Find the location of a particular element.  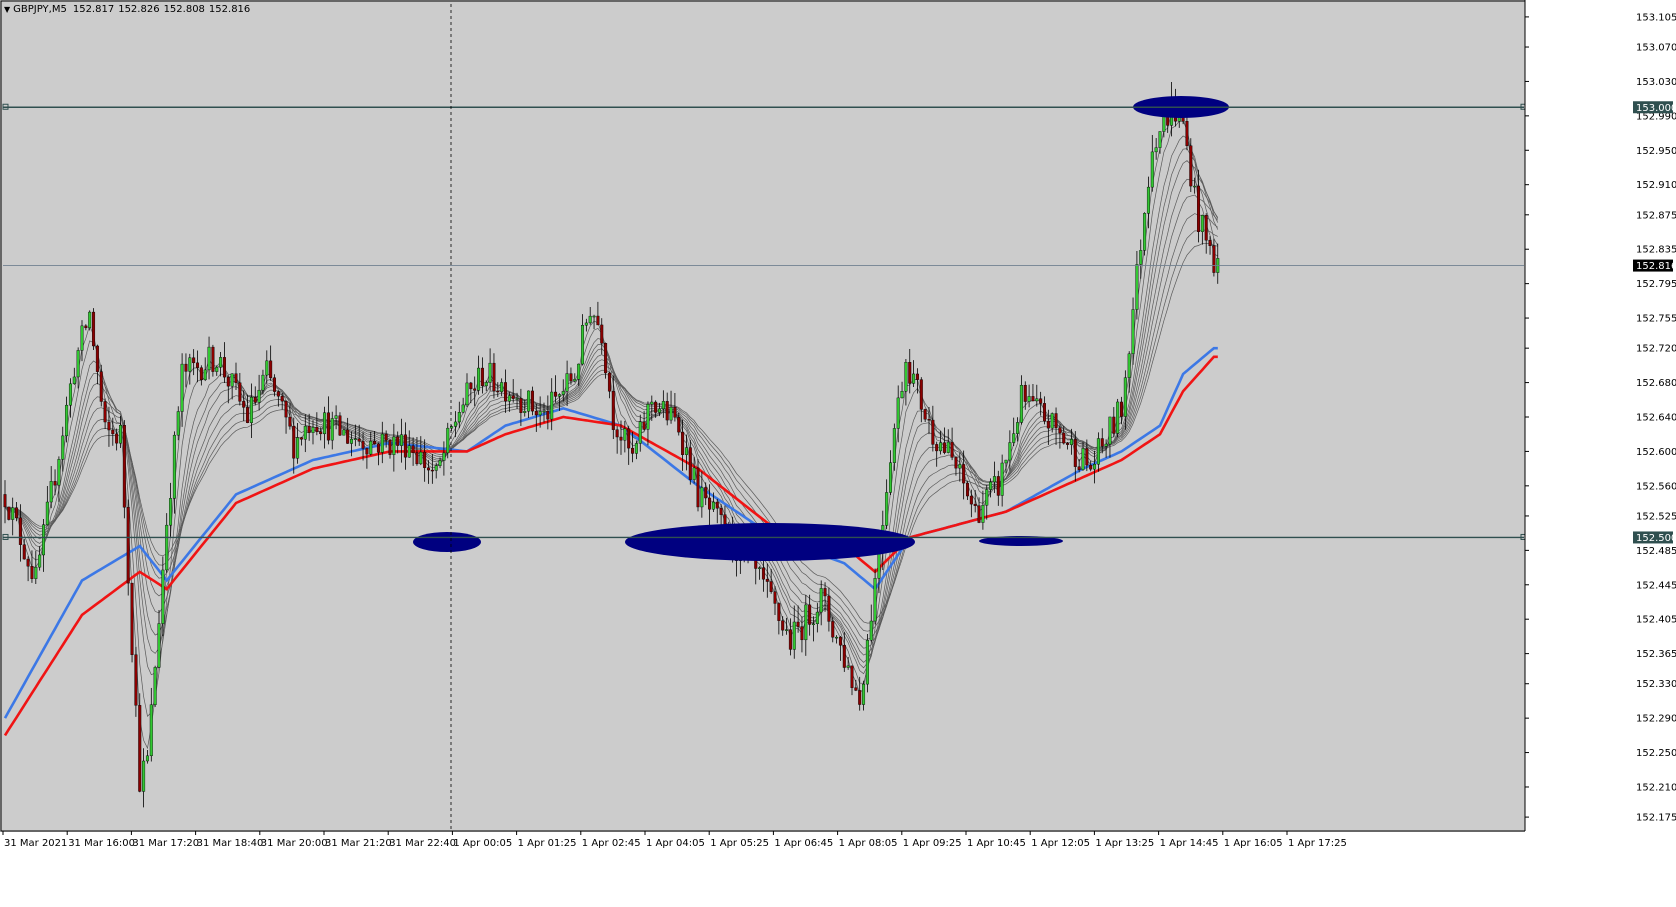

y-tick-label: 152.875 is located at coordinates (1656, 215).